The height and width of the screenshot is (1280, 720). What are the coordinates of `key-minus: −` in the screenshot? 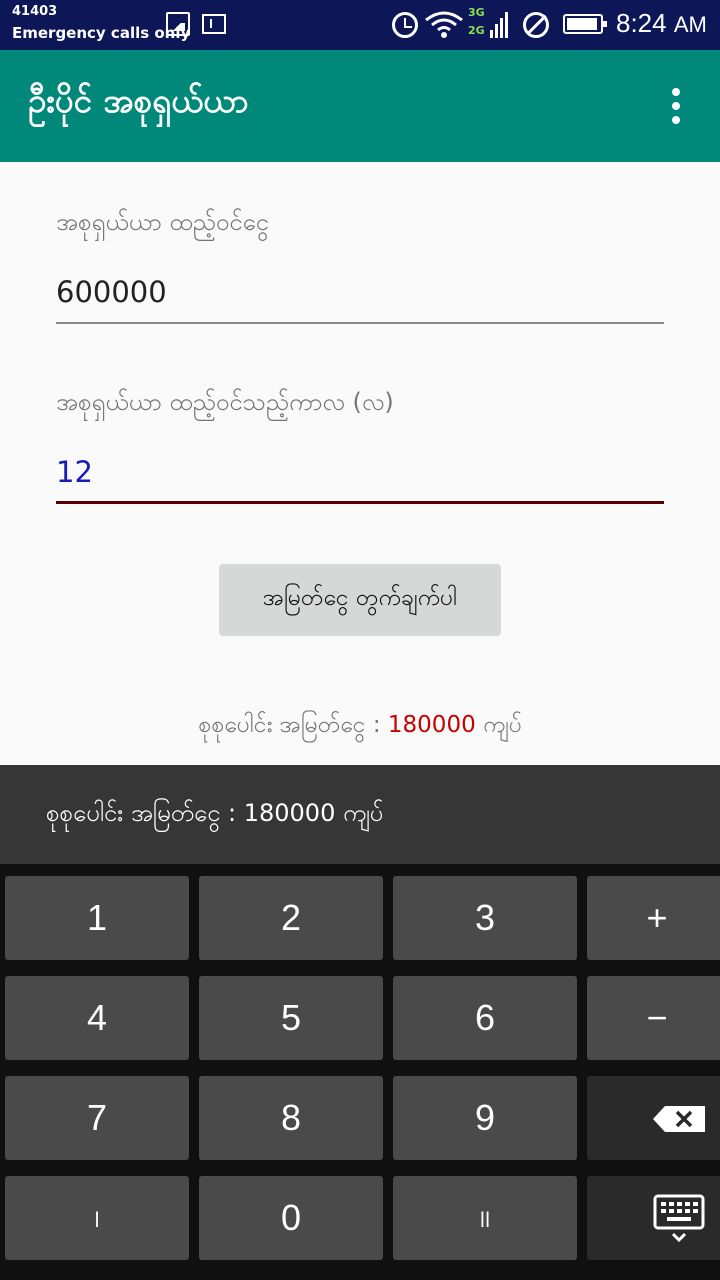 It's located at (653, 1018).